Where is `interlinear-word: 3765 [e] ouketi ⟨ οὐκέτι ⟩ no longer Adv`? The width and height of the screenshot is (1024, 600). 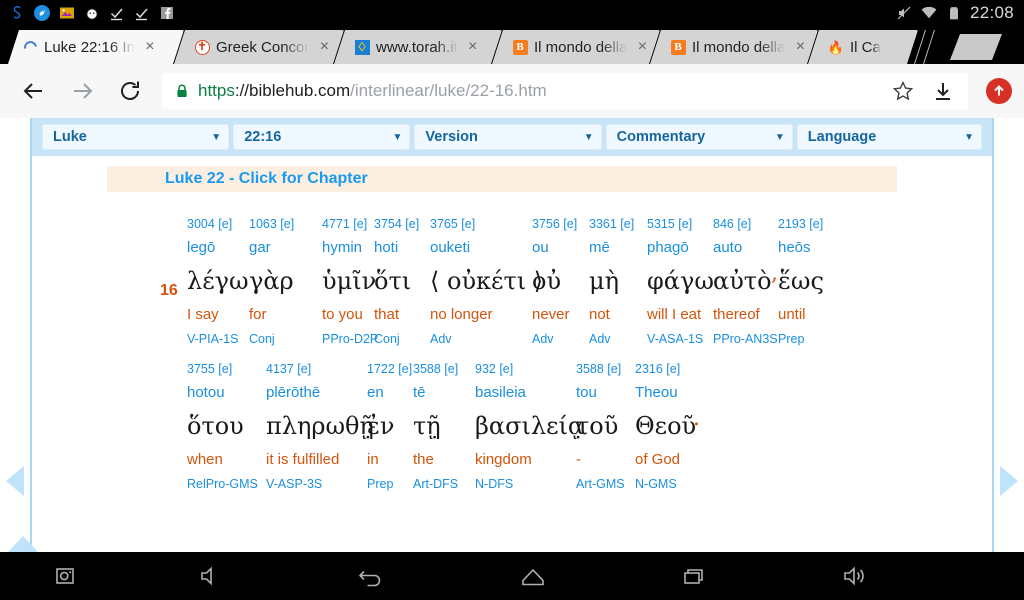 interlinear-word: 3765 [e] ouketi ⟨ οὐκέτι ⟩ no longer Adv is located at coordinates (486, 282).